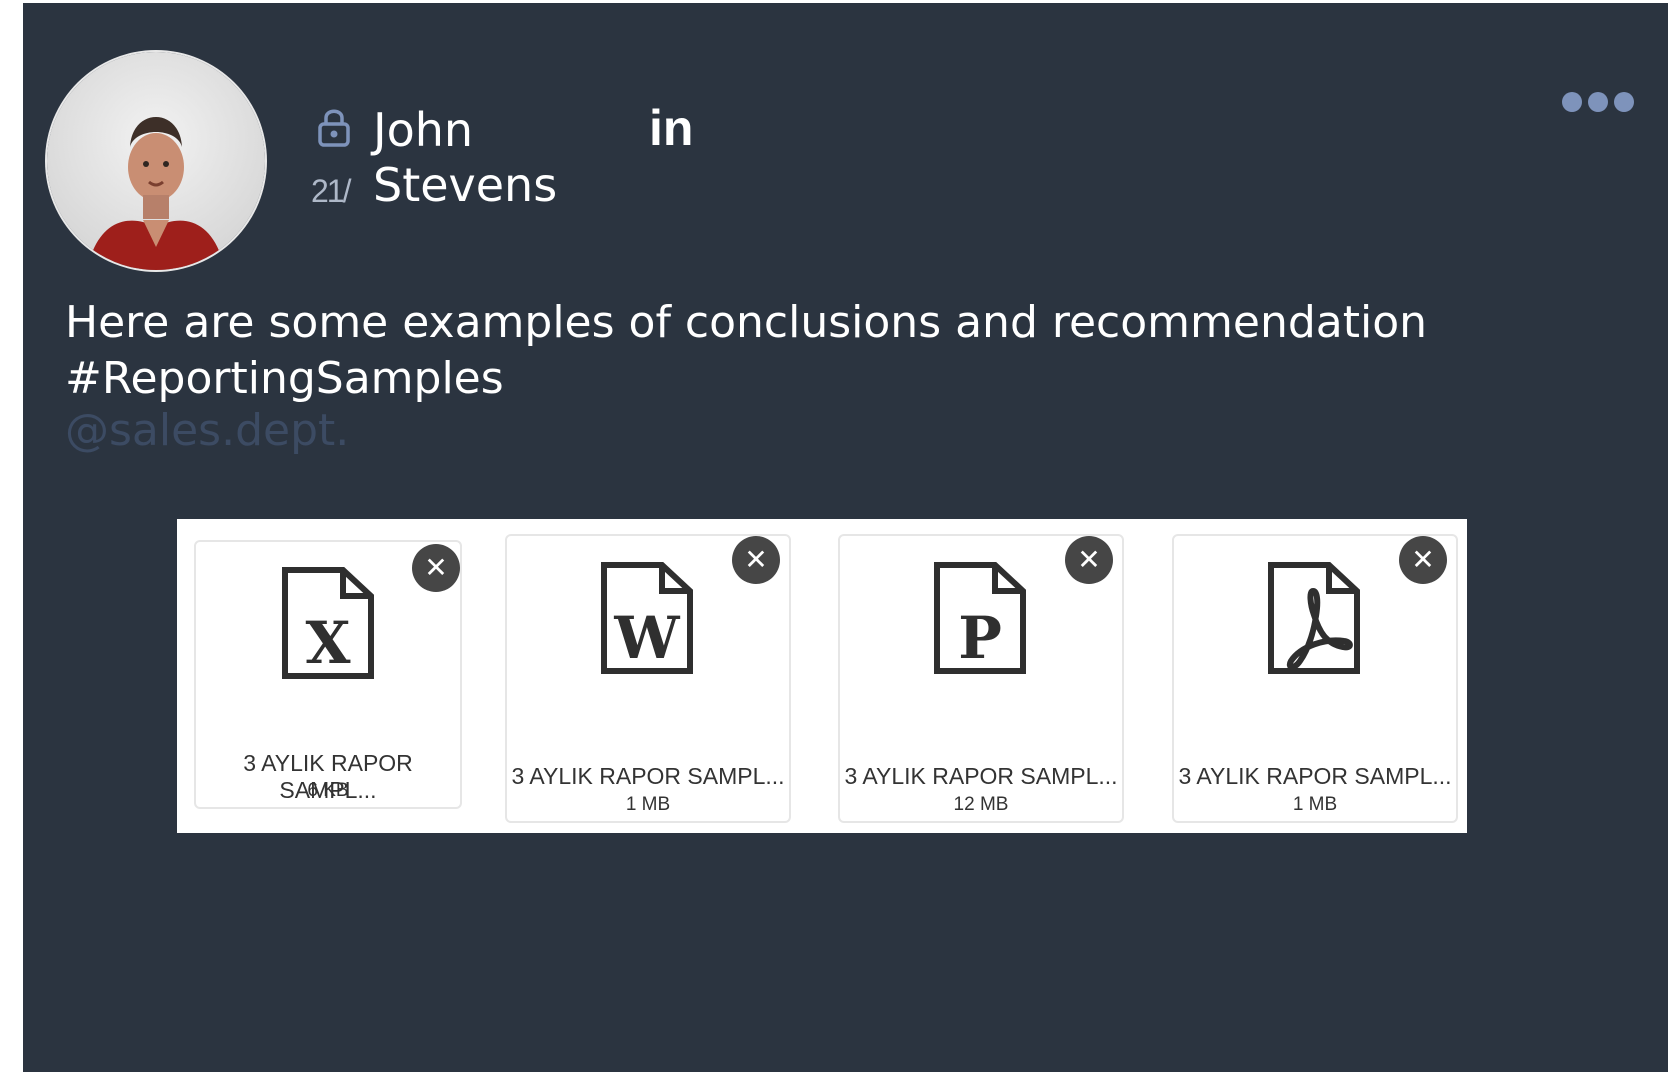 Image resolution: width=1668 pixels, height=1072 pixels. What do you see at coordinates (328, 790) in the screenshot?
I see `attachment-size: 6 KB` at bounding box center [328, 790].